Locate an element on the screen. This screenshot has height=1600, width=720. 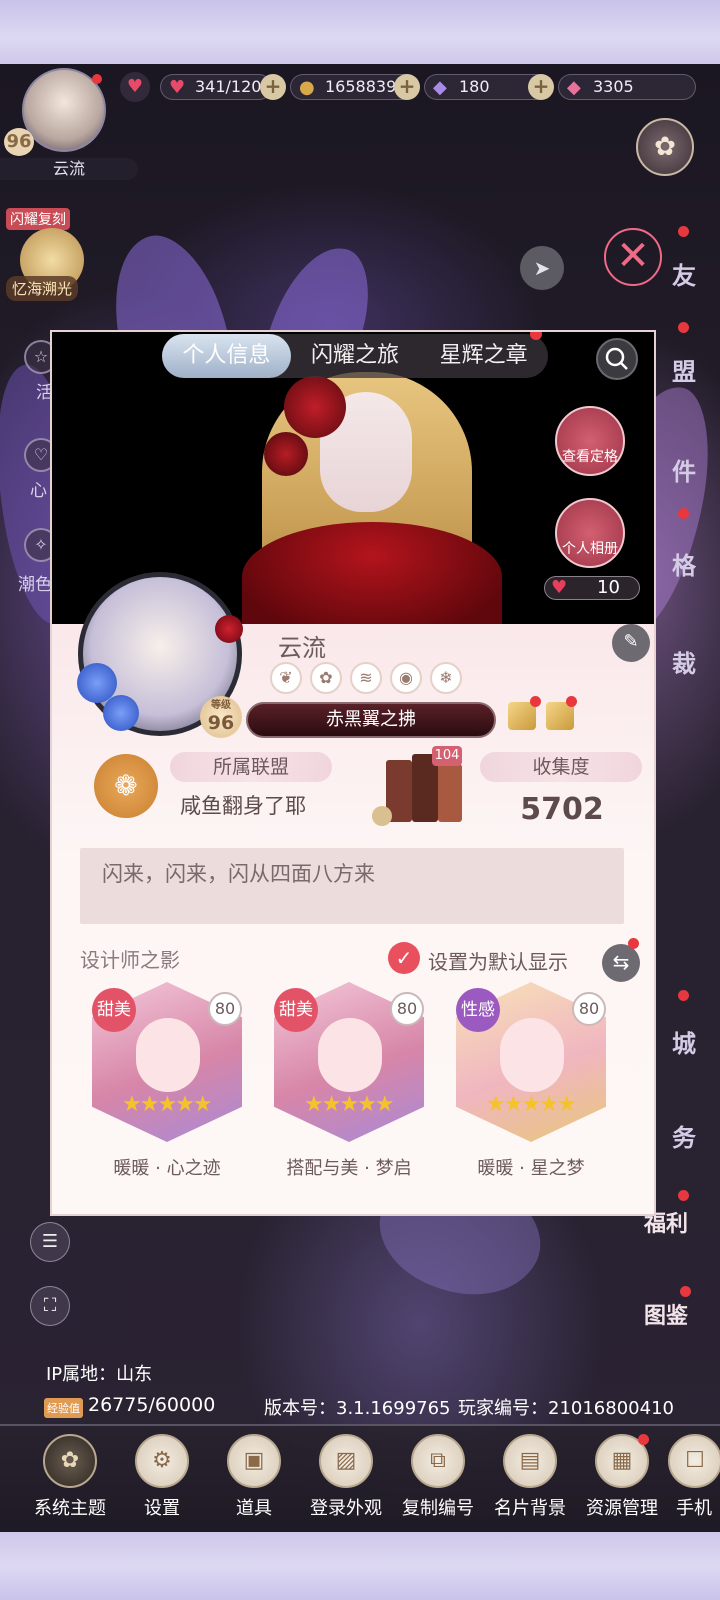
side-tailor: 裁 is located at coordinates (684, 661).